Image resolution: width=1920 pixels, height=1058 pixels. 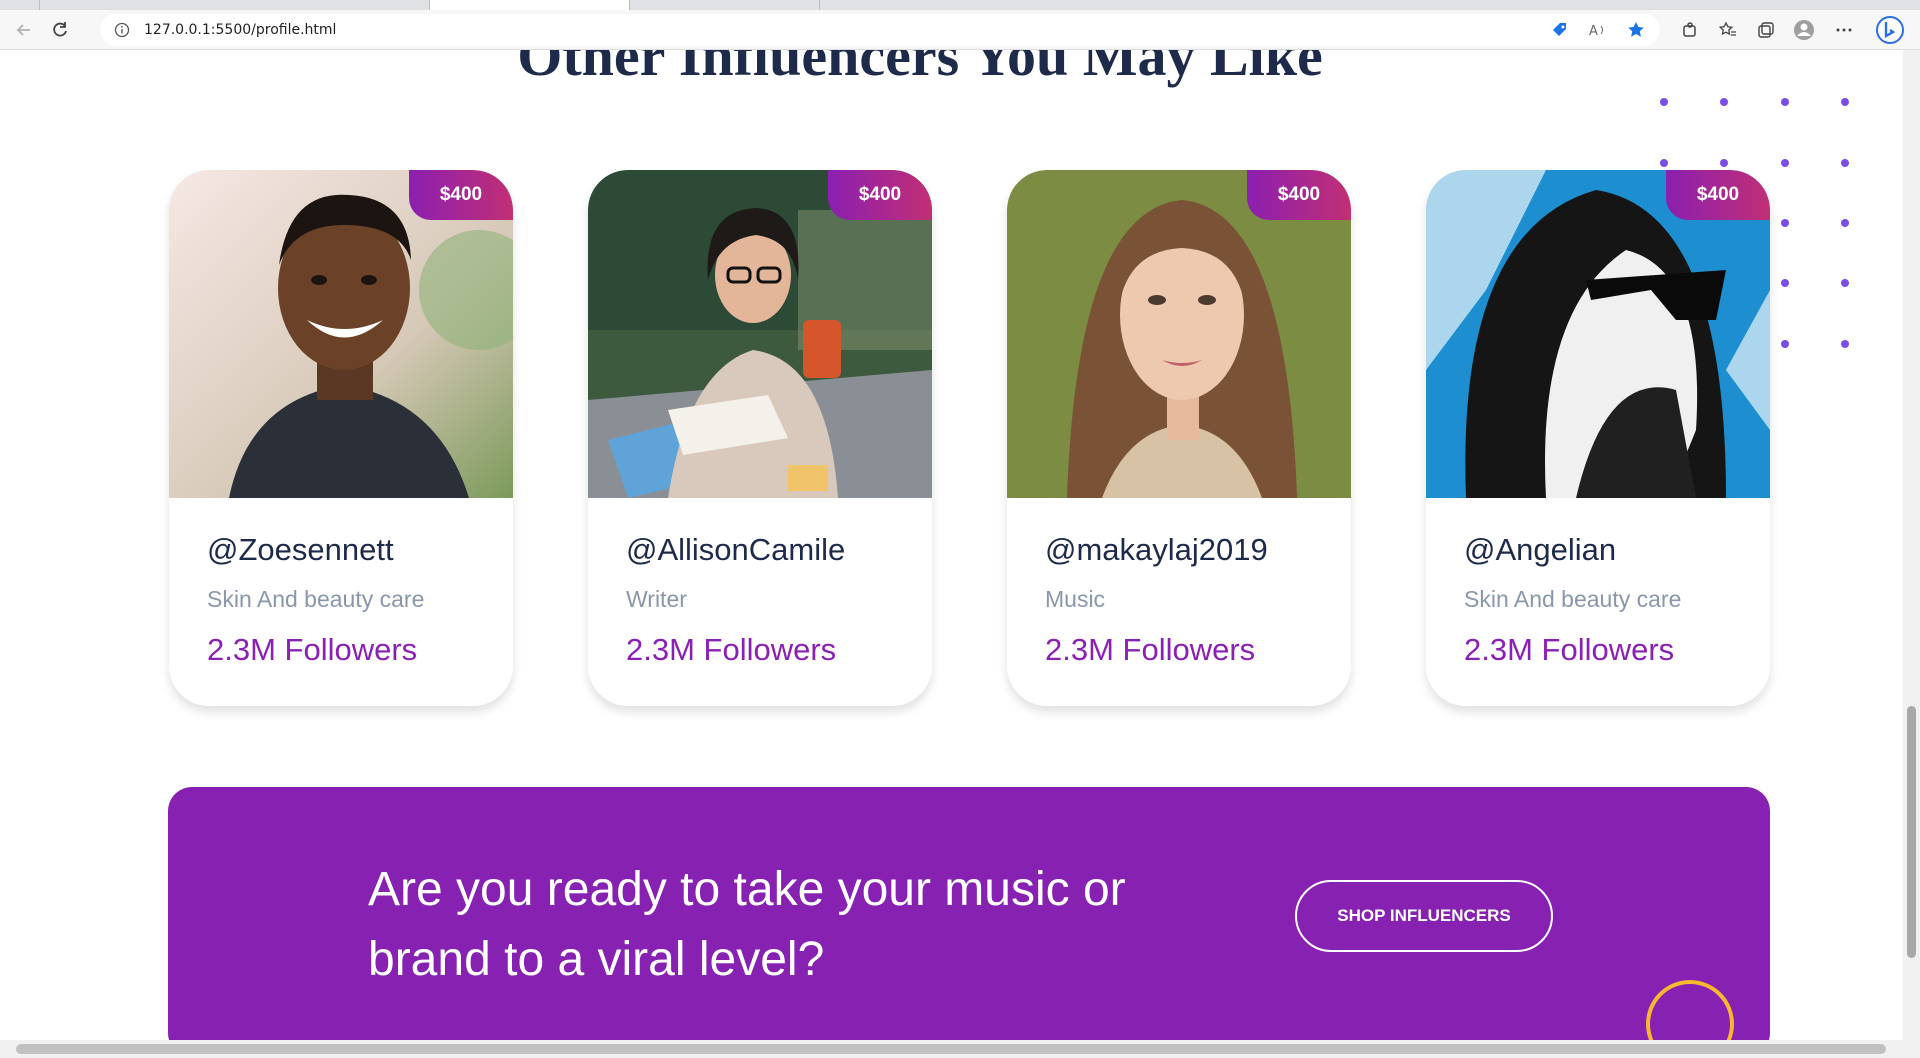 What do you see at coordinates (1593, 31) in the screenshot?
I see `svg-text: A` at bounding box center [1593, 31].